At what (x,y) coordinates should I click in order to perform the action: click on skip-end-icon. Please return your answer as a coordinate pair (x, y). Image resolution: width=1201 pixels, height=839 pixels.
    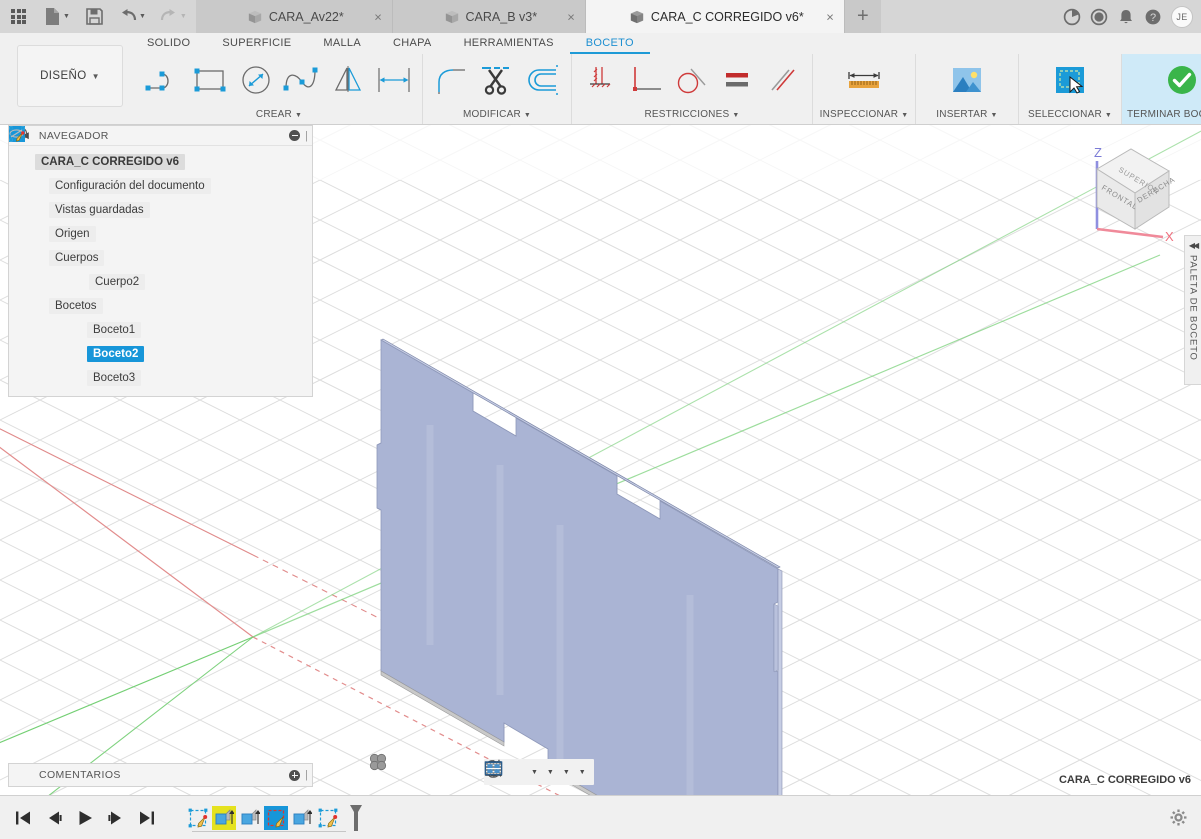
    Looking at the image, I should click on (147, 818).